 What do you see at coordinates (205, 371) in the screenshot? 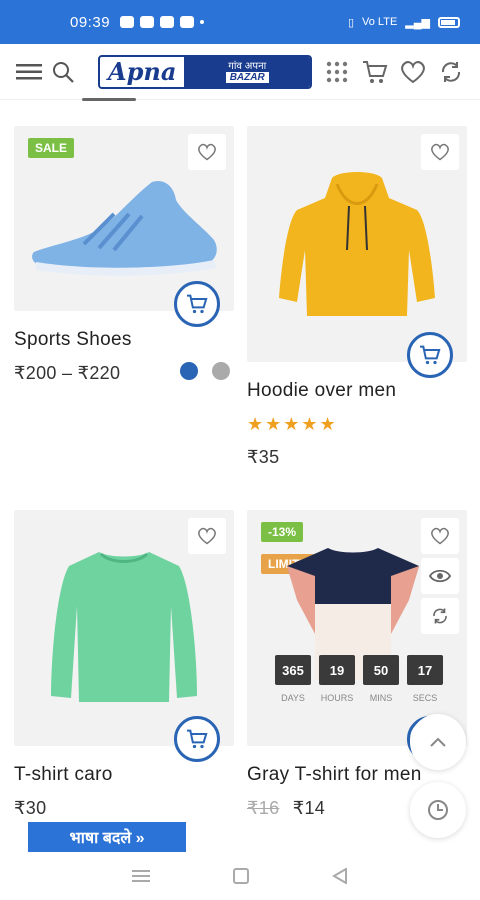
I see `color-swatches` at bounding box center [205, 371].